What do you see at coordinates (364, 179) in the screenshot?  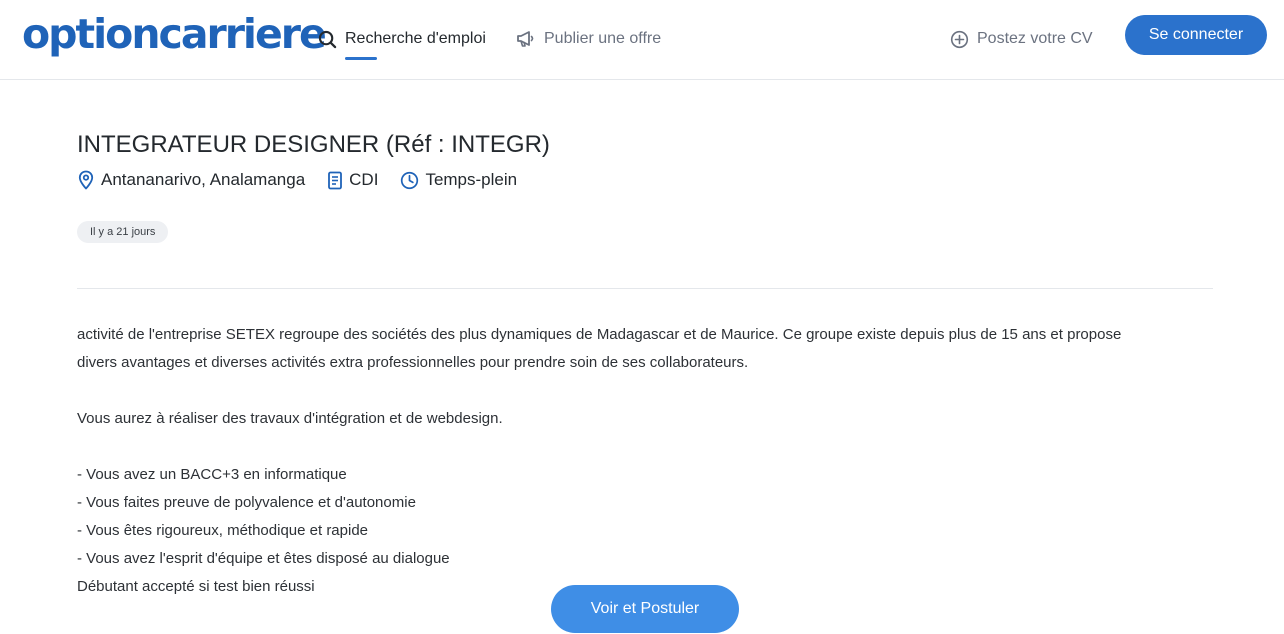 I see `job-contract-label: CDI` at bounding box center [364, 179].